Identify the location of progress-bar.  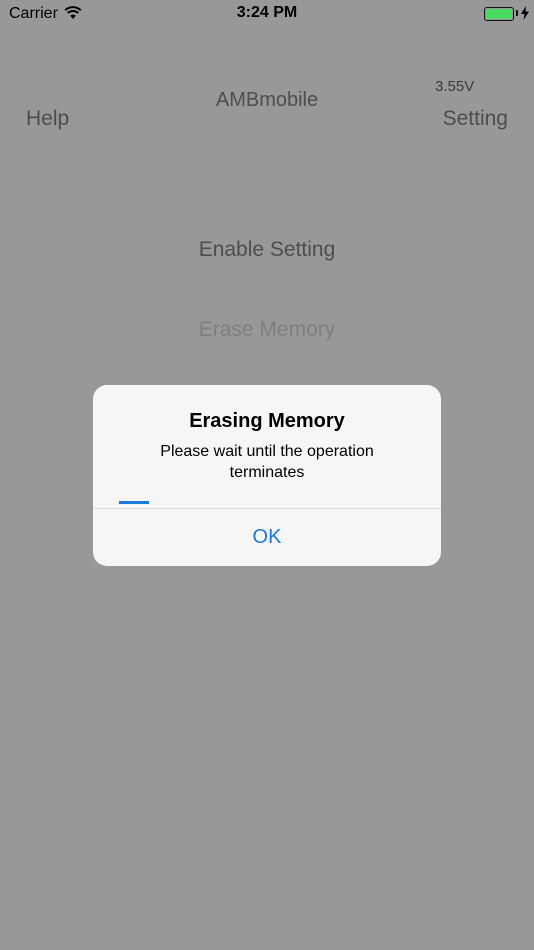
(267, 502).